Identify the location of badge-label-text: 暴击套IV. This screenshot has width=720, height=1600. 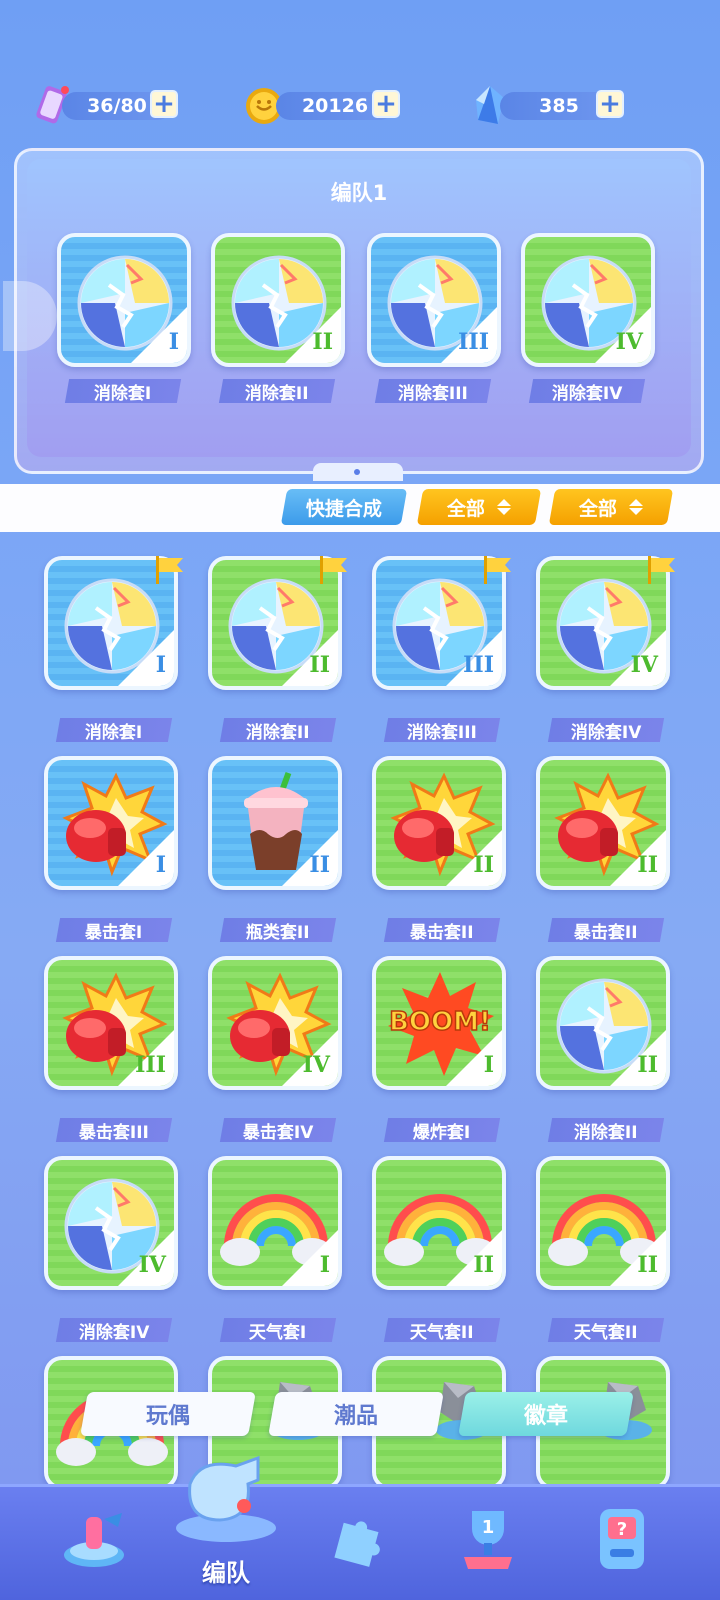
(278, 1132).